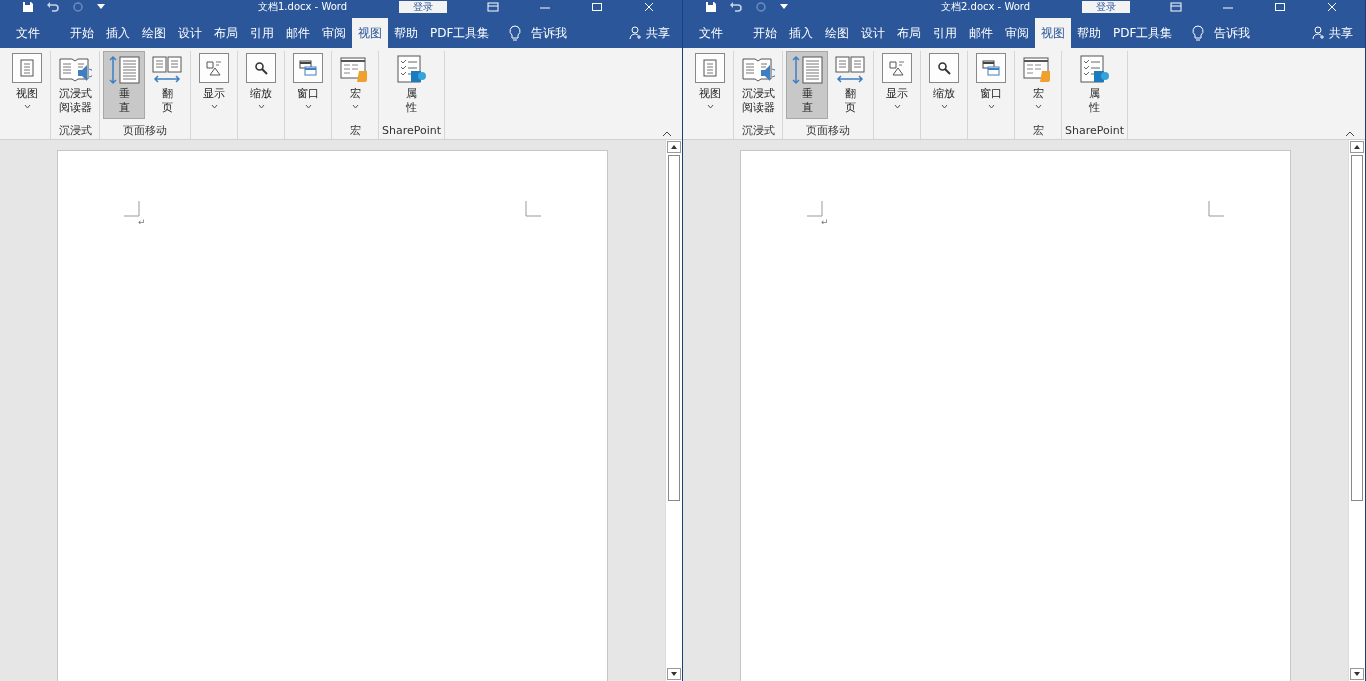  What do you see at coordinates (986, 7) in the screenshot?
I see `window-title: 文档2.docx - Word` at bounding box center [986, 7].